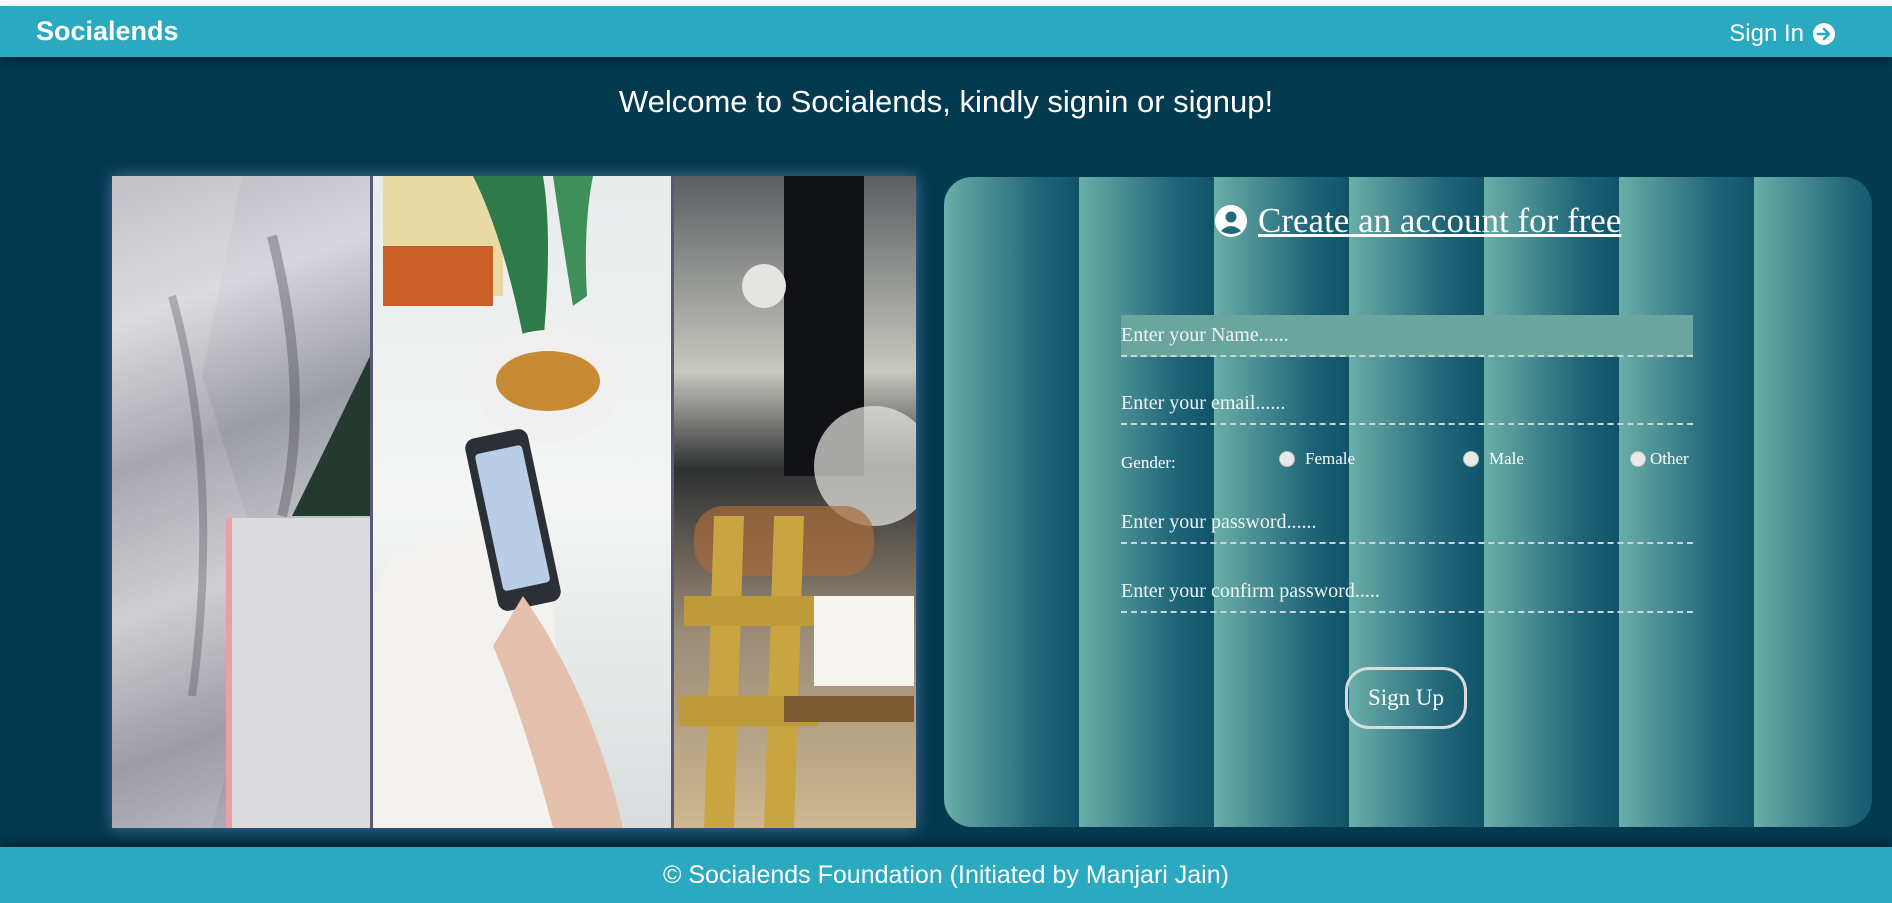  Describe the element at coordinates (1407, 336) in the screenshot. I see `name-input` at that location.